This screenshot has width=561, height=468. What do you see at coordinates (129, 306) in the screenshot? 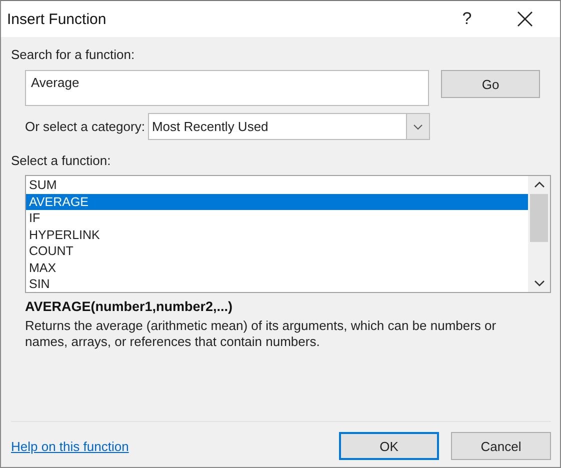
I see `function-signature: AVERAGE(number1,number2,...)` at bounding box center [129, 306].